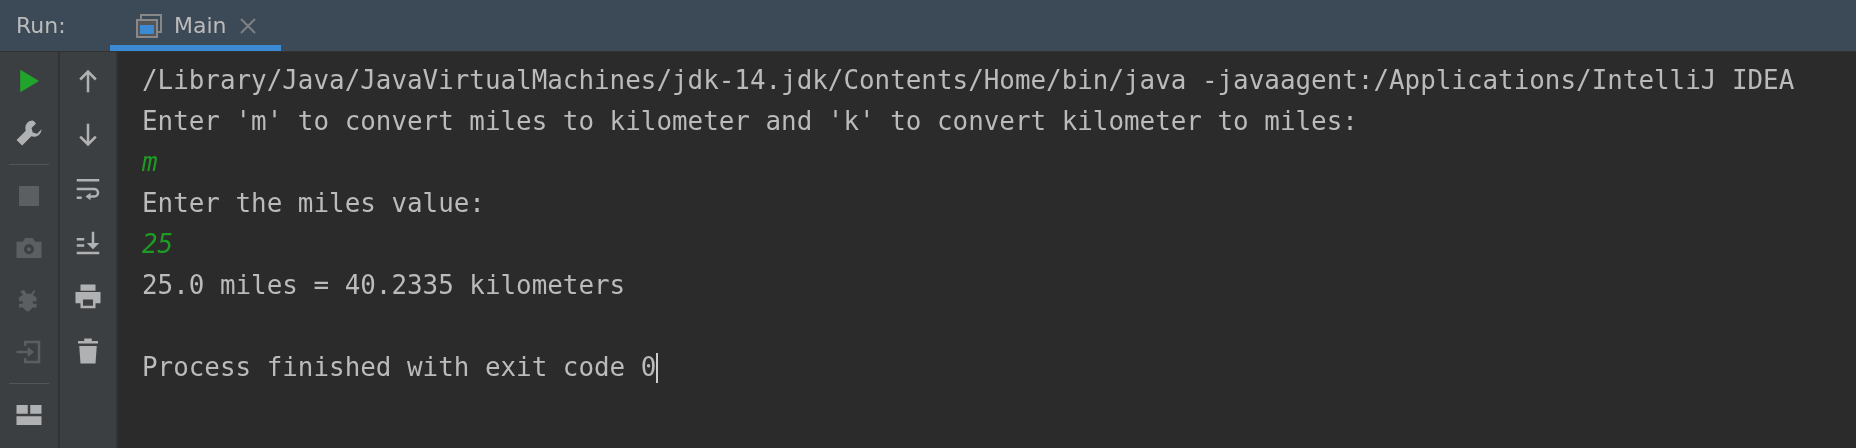 Image resolution: width=1856 pixels, height=448 pixels. I want to click on console-output-text: Enter 'm' to convert miles to kilometer and 'k' to convert kilometer to miles:, so click(750, 121).